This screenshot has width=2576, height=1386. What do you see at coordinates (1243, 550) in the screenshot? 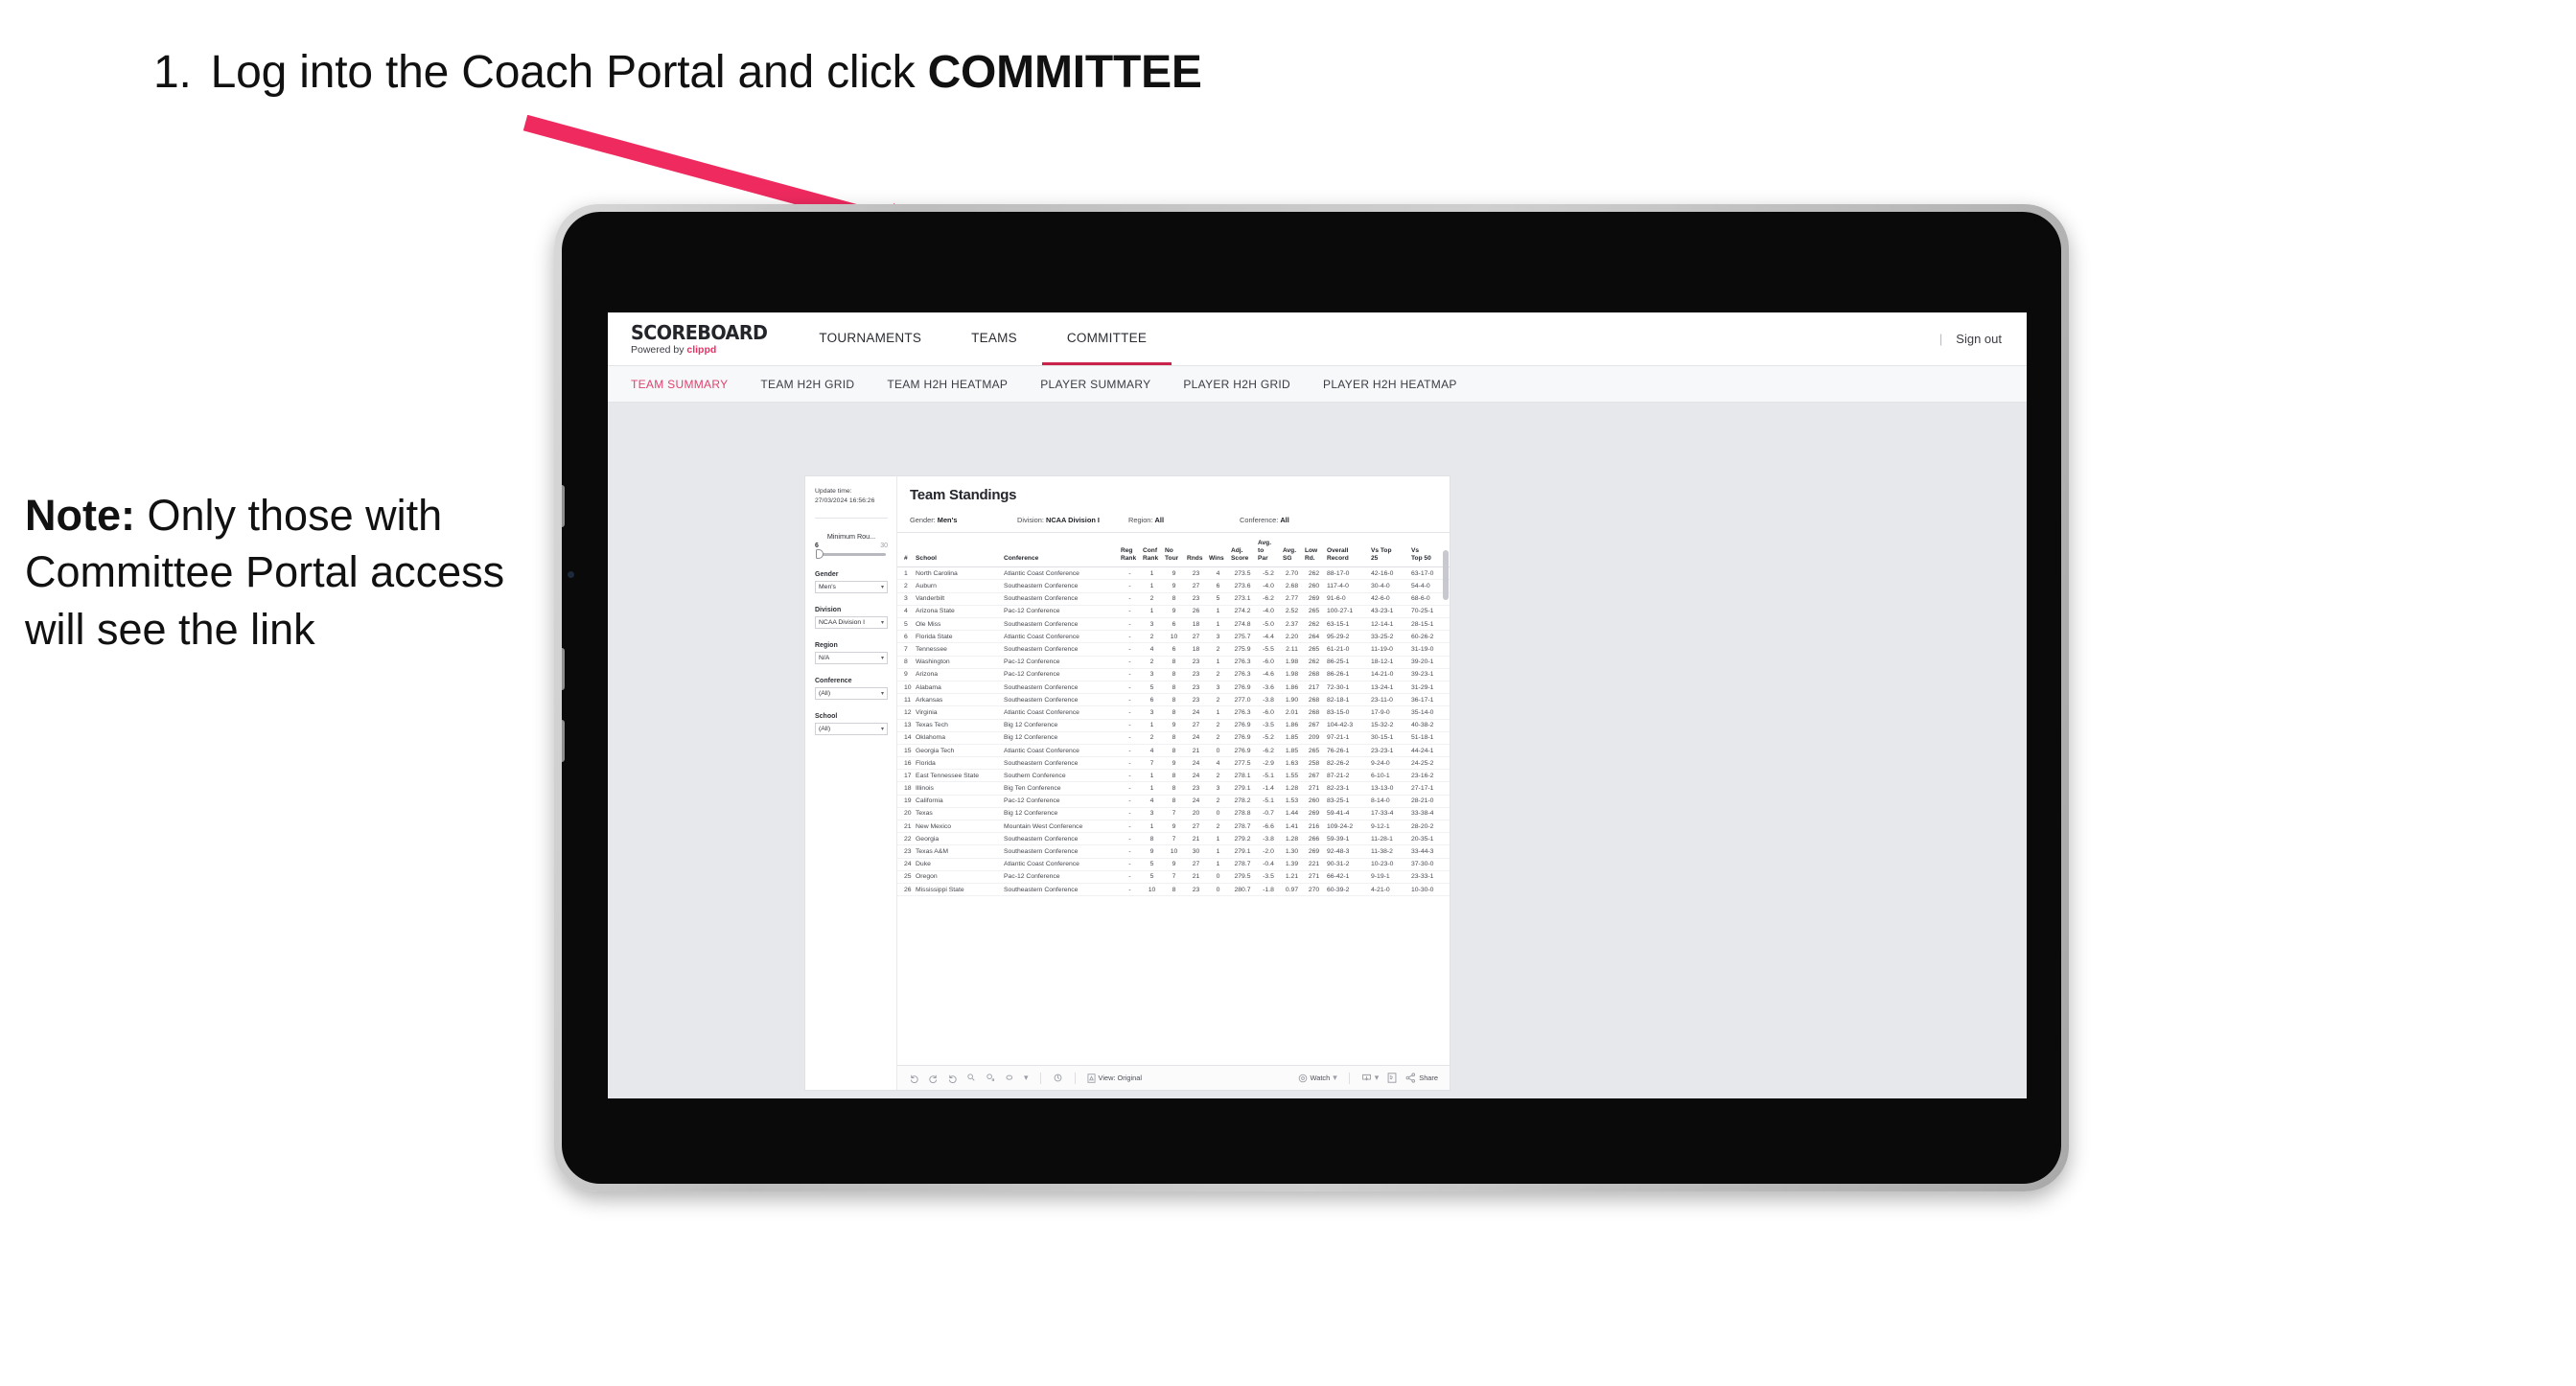
I see `column-header: Adj. Score` at bounding box center [1243, 550].